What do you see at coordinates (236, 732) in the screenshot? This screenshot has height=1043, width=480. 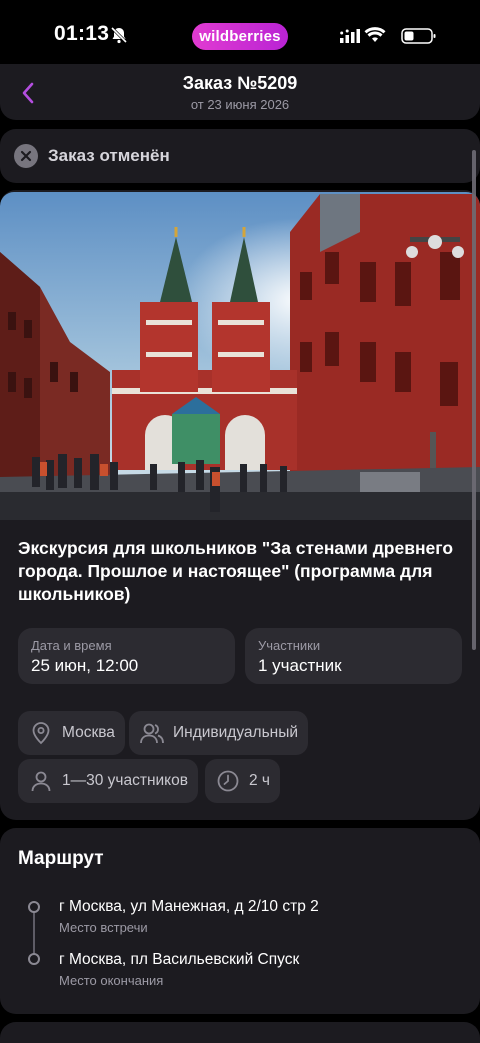 I see `chip-type-text: Индивидуальный` at bounding box center [236, 732].